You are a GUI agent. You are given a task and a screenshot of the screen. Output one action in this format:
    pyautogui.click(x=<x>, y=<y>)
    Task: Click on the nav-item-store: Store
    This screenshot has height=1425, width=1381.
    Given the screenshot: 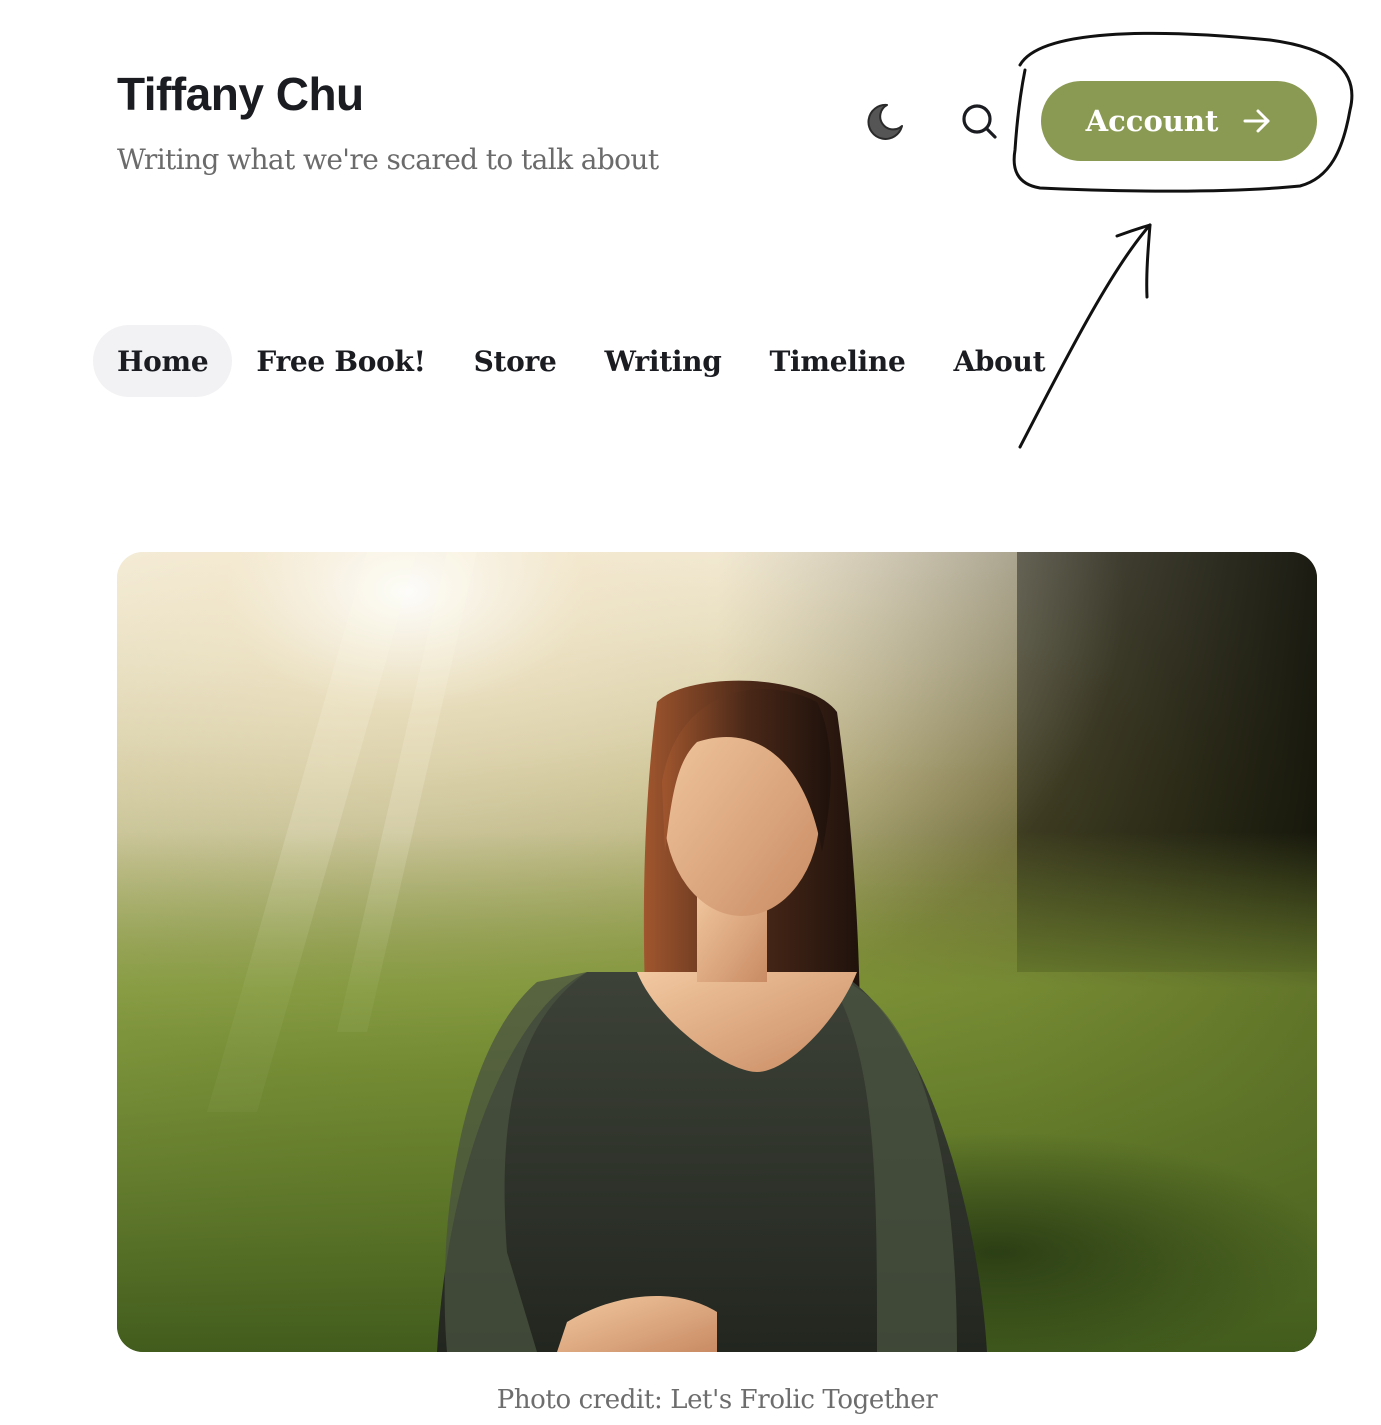 What is the action you would take?
    pyautogui.click(x=515, y=361)
    